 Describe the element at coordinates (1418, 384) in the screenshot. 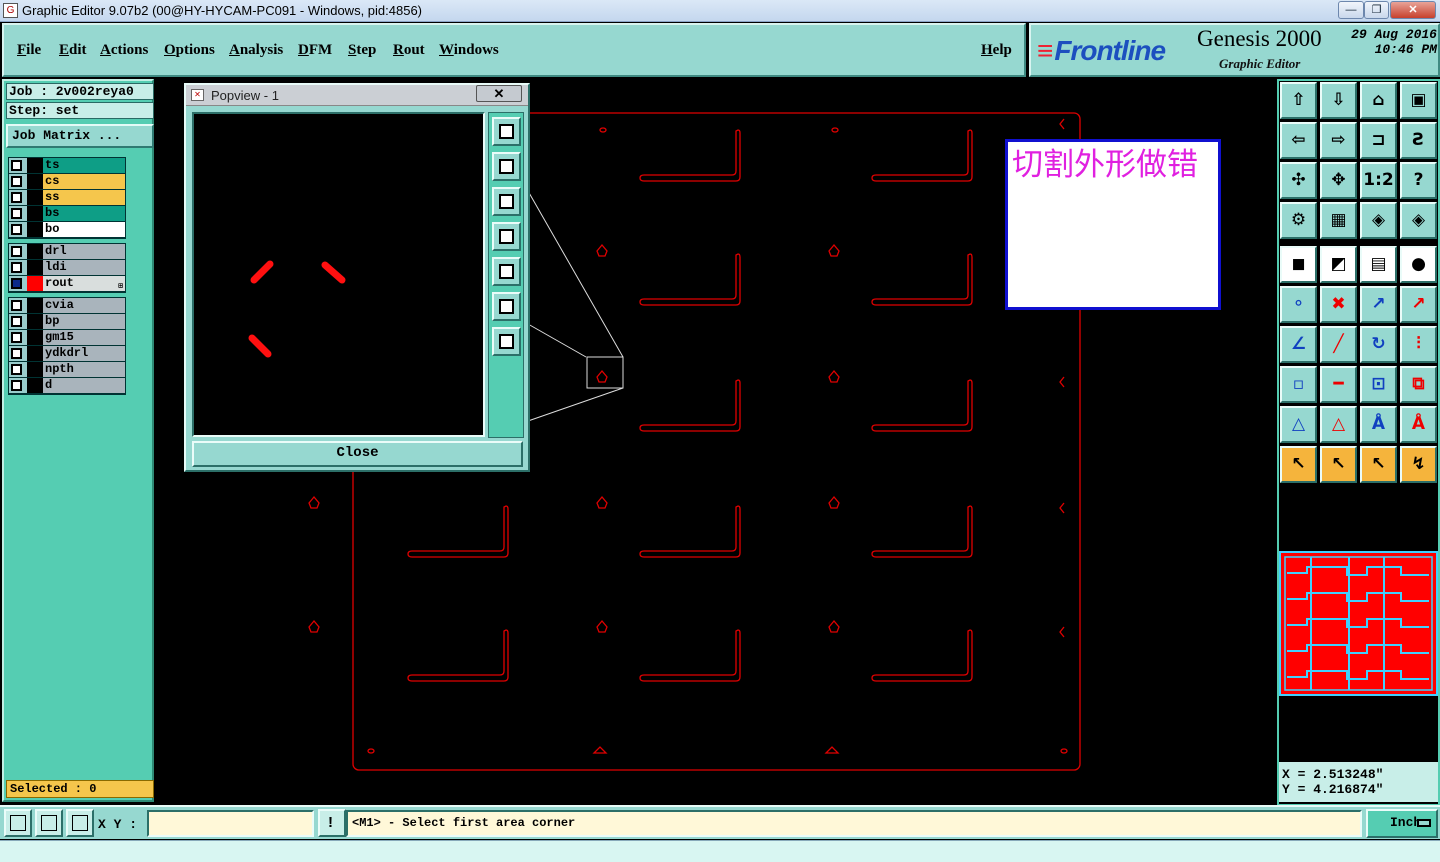

I see `tool-button: ⧉` at that location.